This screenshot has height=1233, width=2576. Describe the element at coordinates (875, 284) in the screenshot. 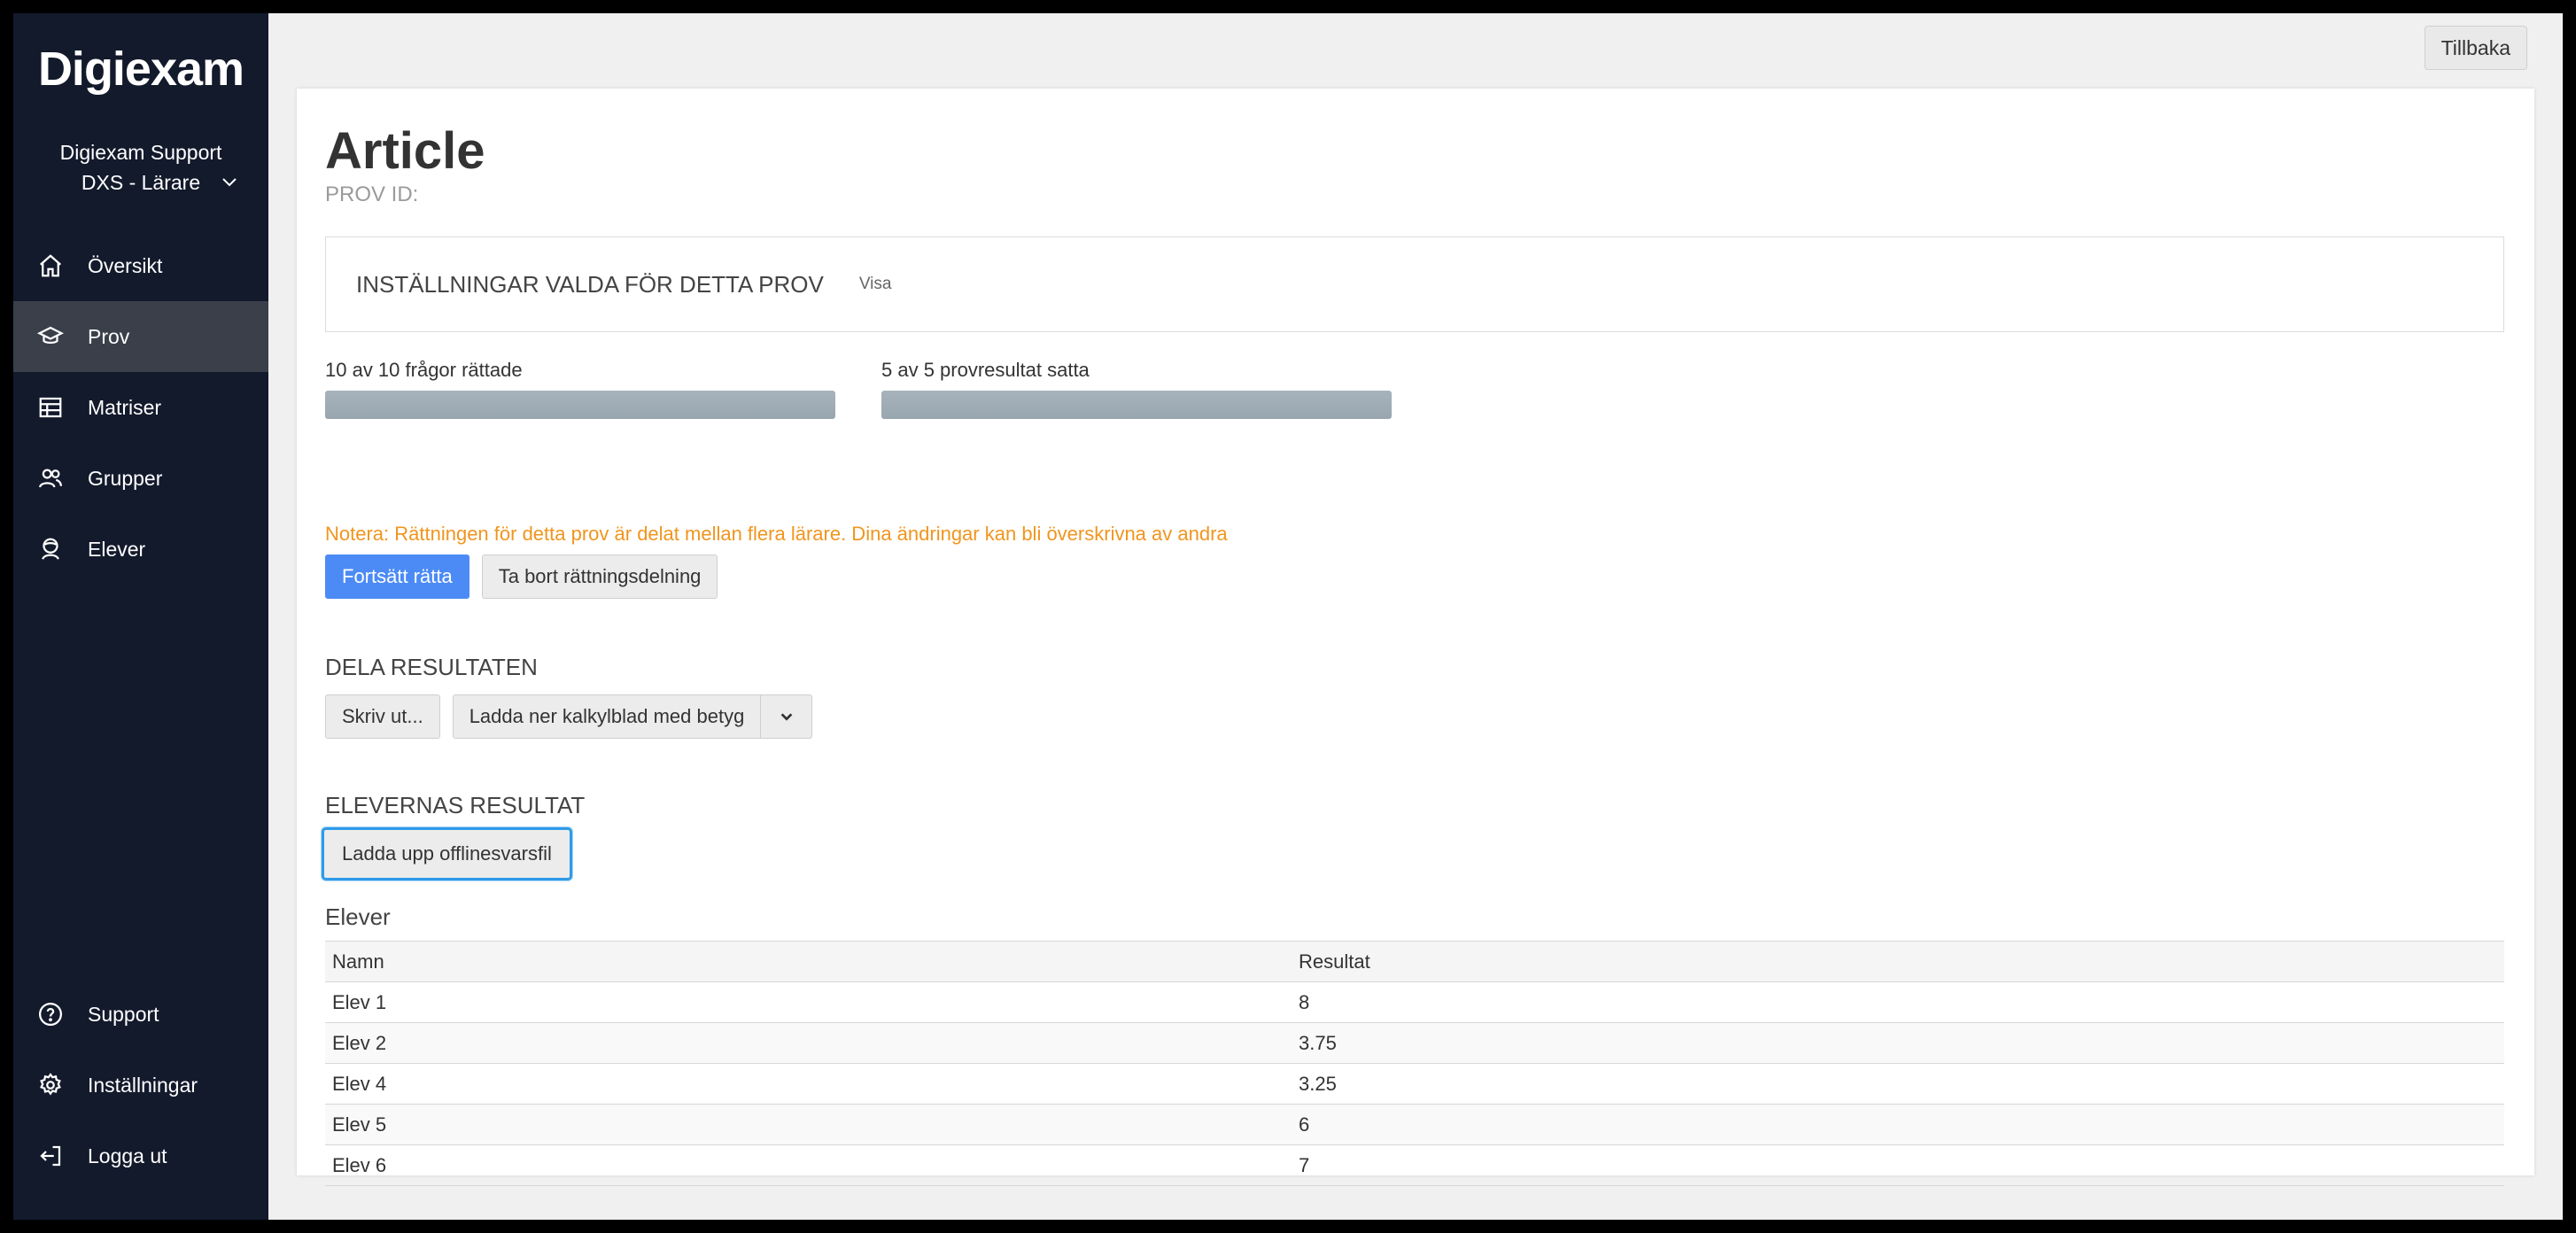

I see `settings-show-link: Visa` at that location.